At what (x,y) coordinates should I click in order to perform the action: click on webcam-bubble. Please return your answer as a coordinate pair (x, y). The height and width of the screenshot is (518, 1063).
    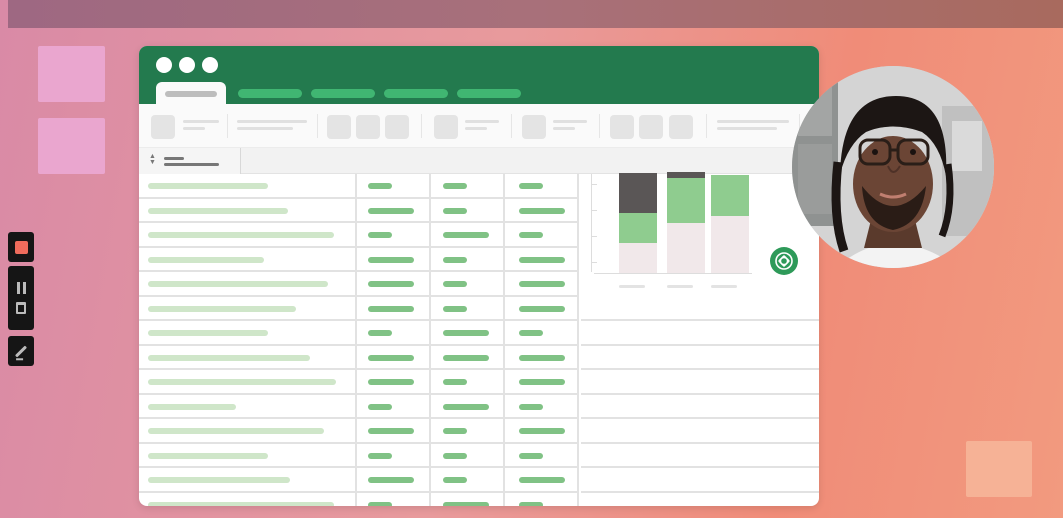
    Looking at the image, I should click on (893, 167).